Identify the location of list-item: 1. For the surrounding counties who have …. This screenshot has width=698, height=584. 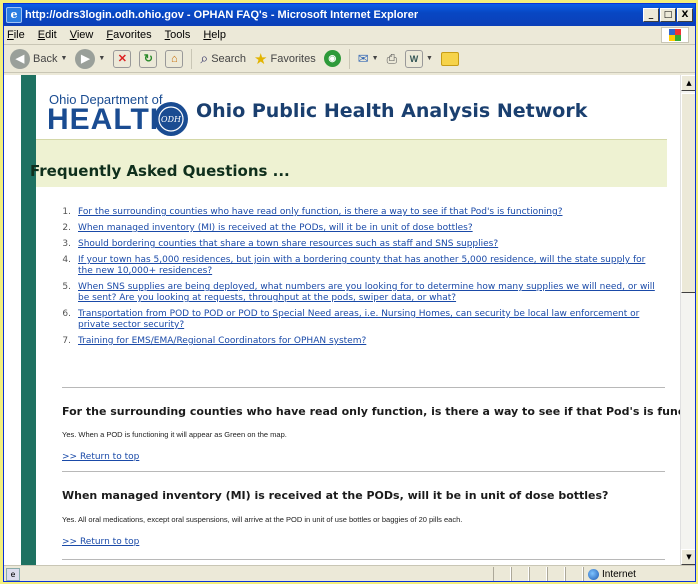
(354, 212).